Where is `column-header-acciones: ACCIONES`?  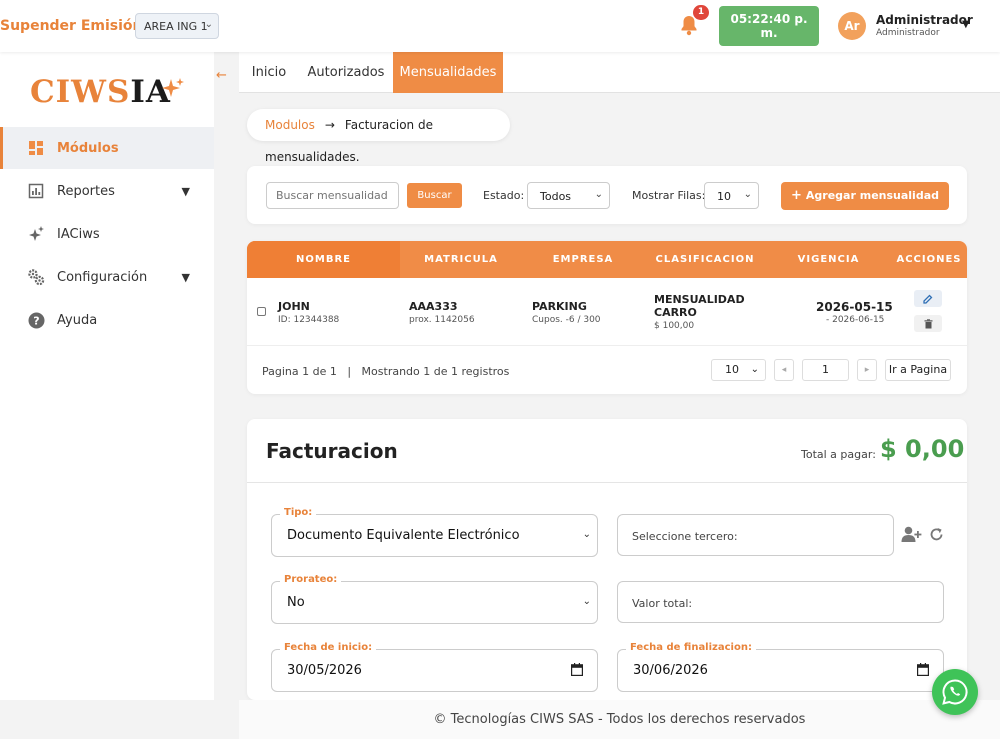
column-header-acciones: ACCIONES is located at coordinates (929, 259).